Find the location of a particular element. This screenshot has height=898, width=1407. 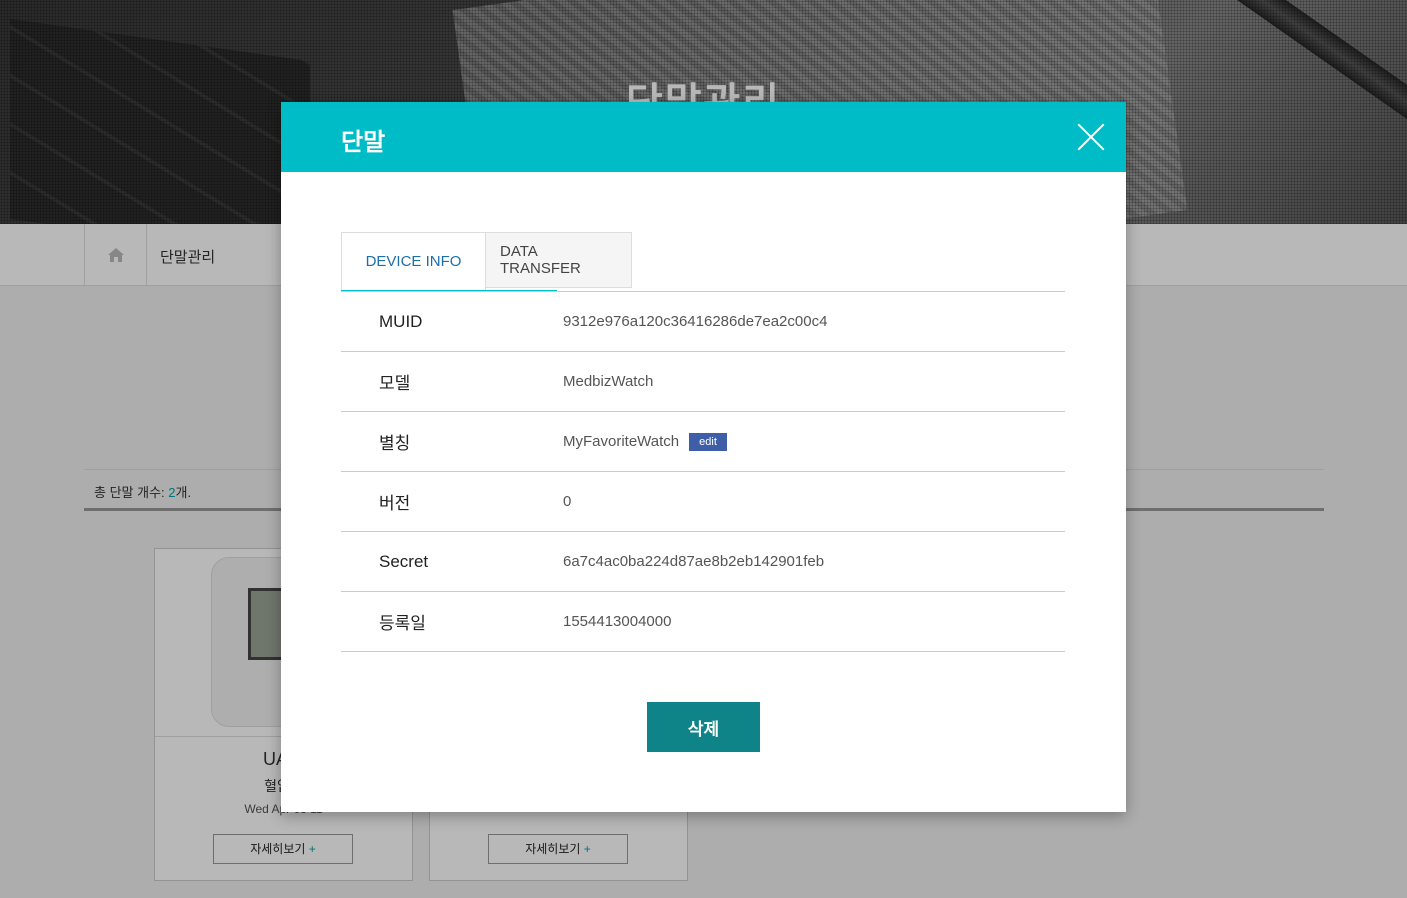

info-row-registered: 등록일 1554413004000 is located at coordinates (703, 622).